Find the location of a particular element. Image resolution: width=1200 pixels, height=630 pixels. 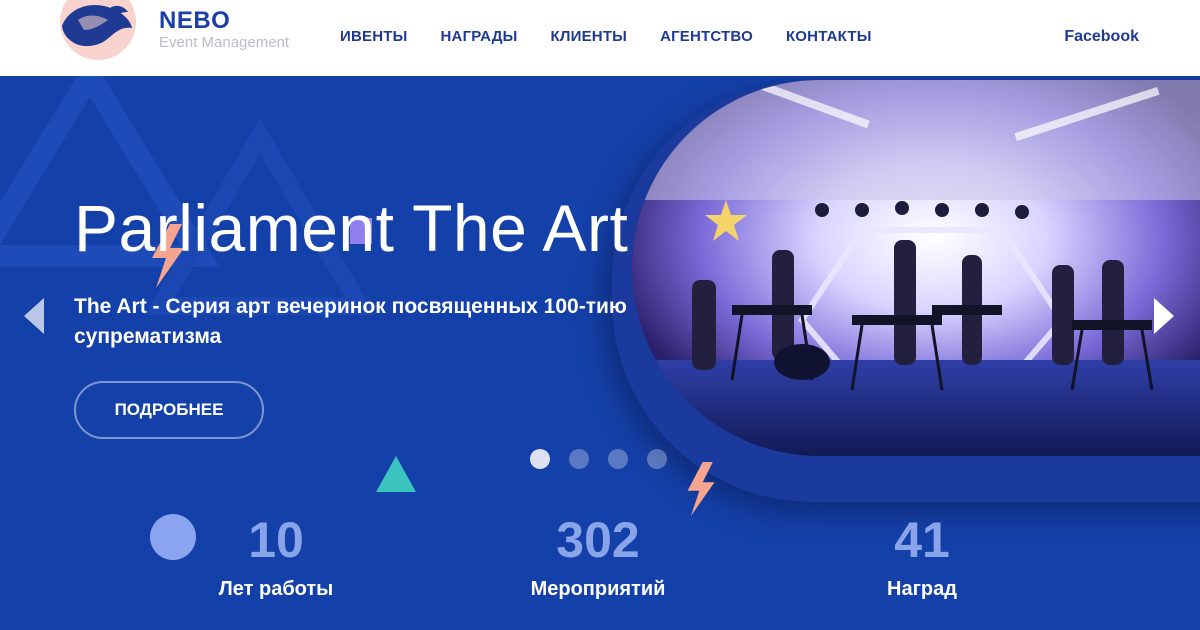

facebook-link: Facebook is located at coordinates (1101, 37).